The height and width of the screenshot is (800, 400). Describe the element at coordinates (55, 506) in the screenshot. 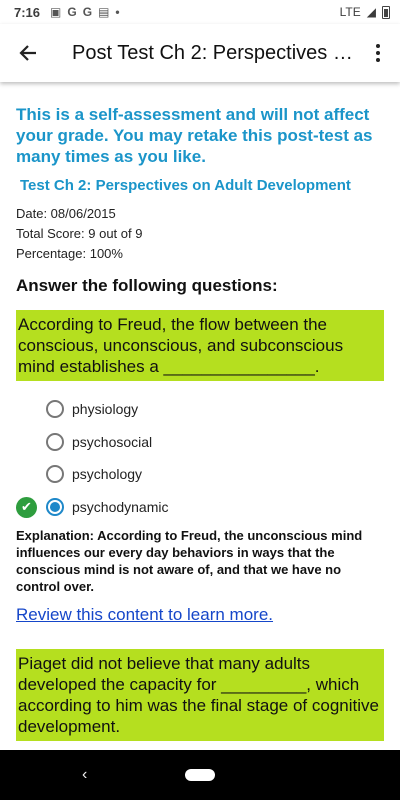

I see `radio-button-selected` at that location.